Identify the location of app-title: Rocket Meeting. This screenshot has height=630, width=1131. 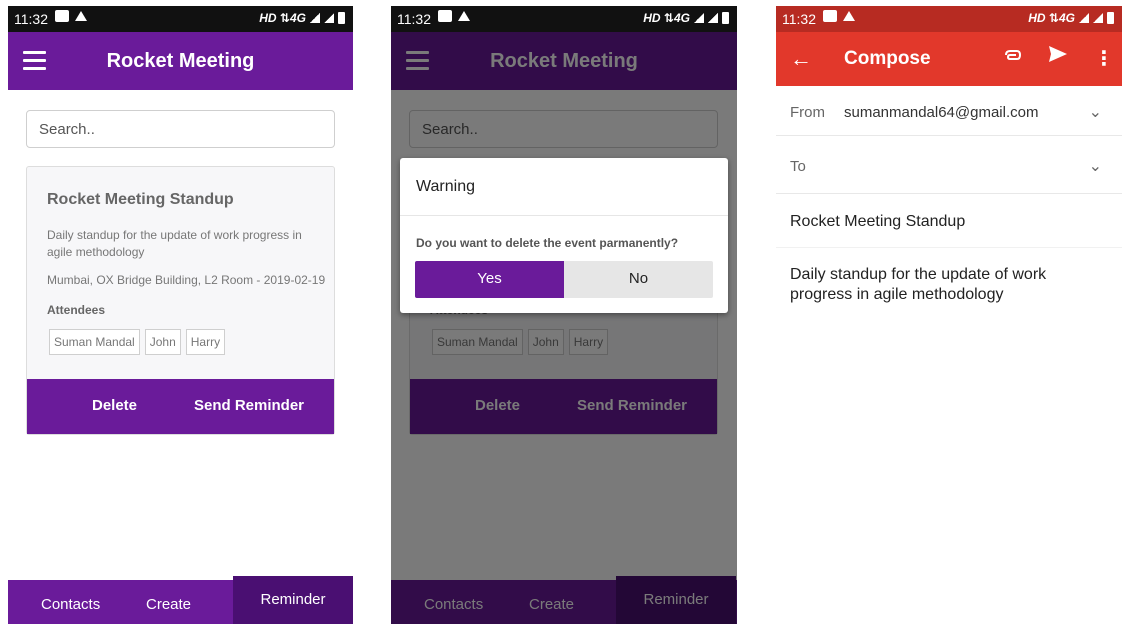
(180, 61).